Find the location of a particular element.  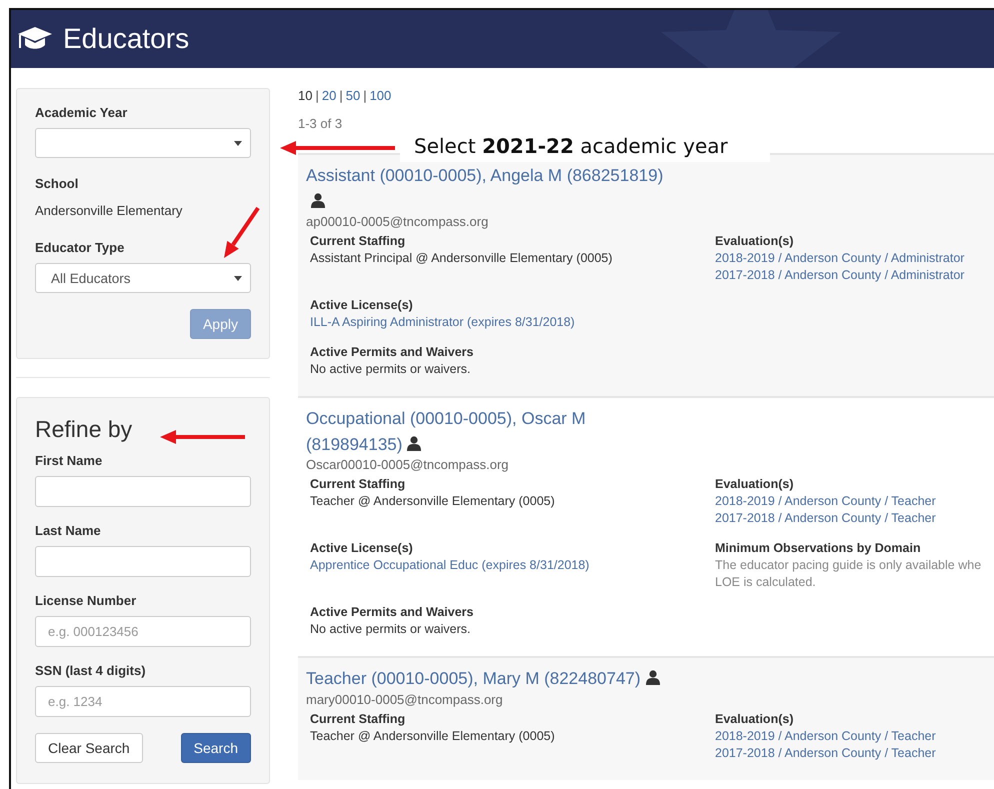

result-count: 1-3 of 3 is located at coordinates (321, 123).